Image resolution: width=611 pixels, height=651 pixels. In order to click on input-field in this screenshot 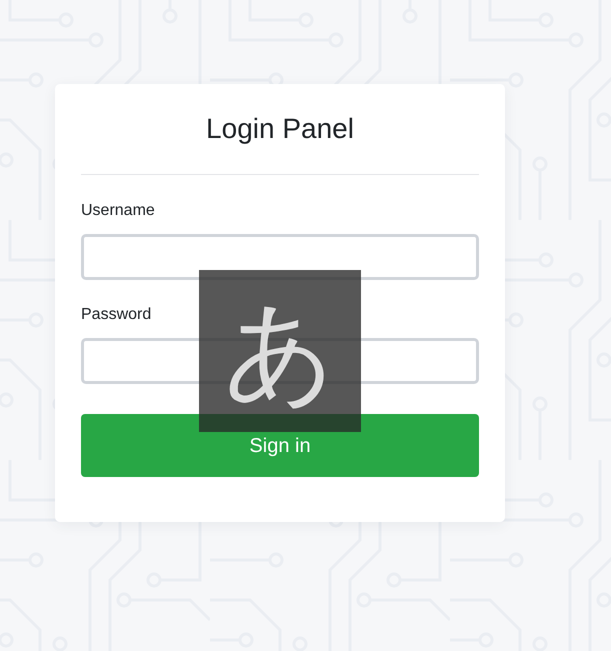, I will do `click(280, 257)`.